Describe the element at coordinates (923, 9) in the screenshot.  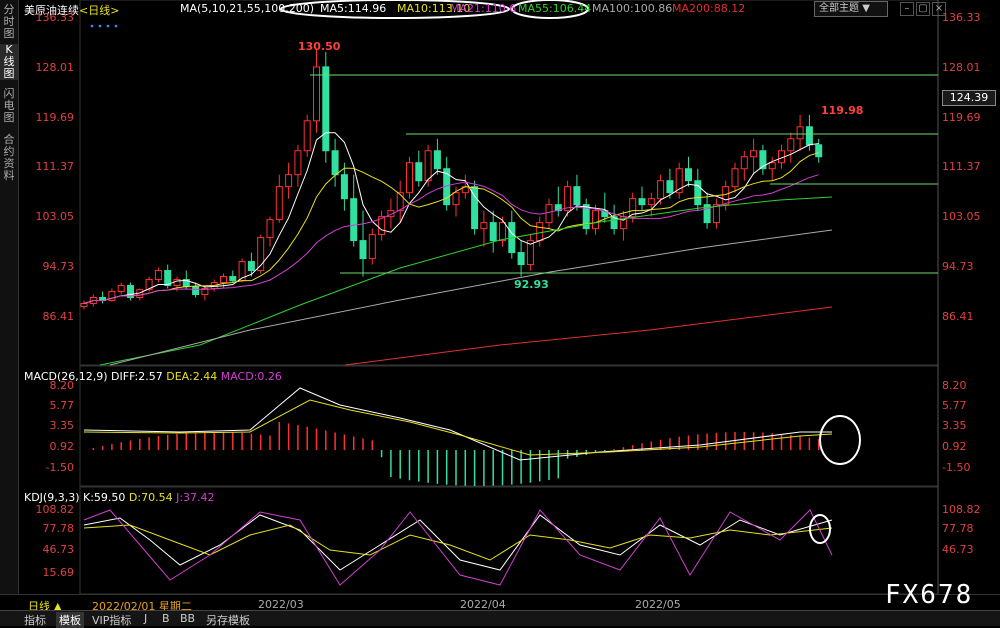
I see `restore-icon: ▢` at that location.